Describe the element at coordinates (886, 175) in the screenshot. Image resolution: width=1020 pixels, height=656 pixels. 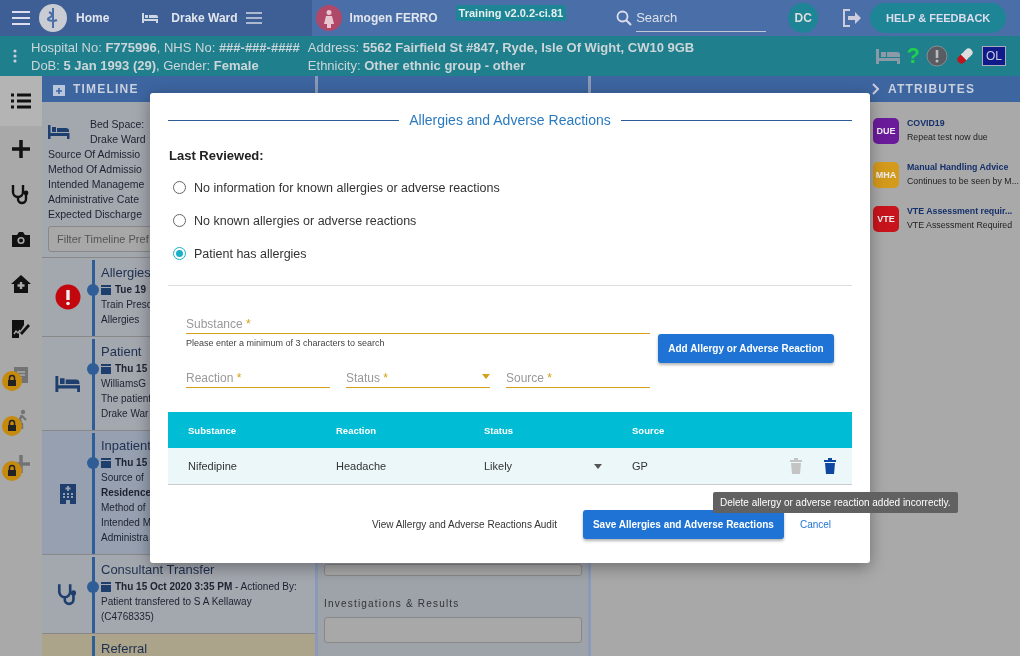
I see `attribute-badge: MHA` at that location.